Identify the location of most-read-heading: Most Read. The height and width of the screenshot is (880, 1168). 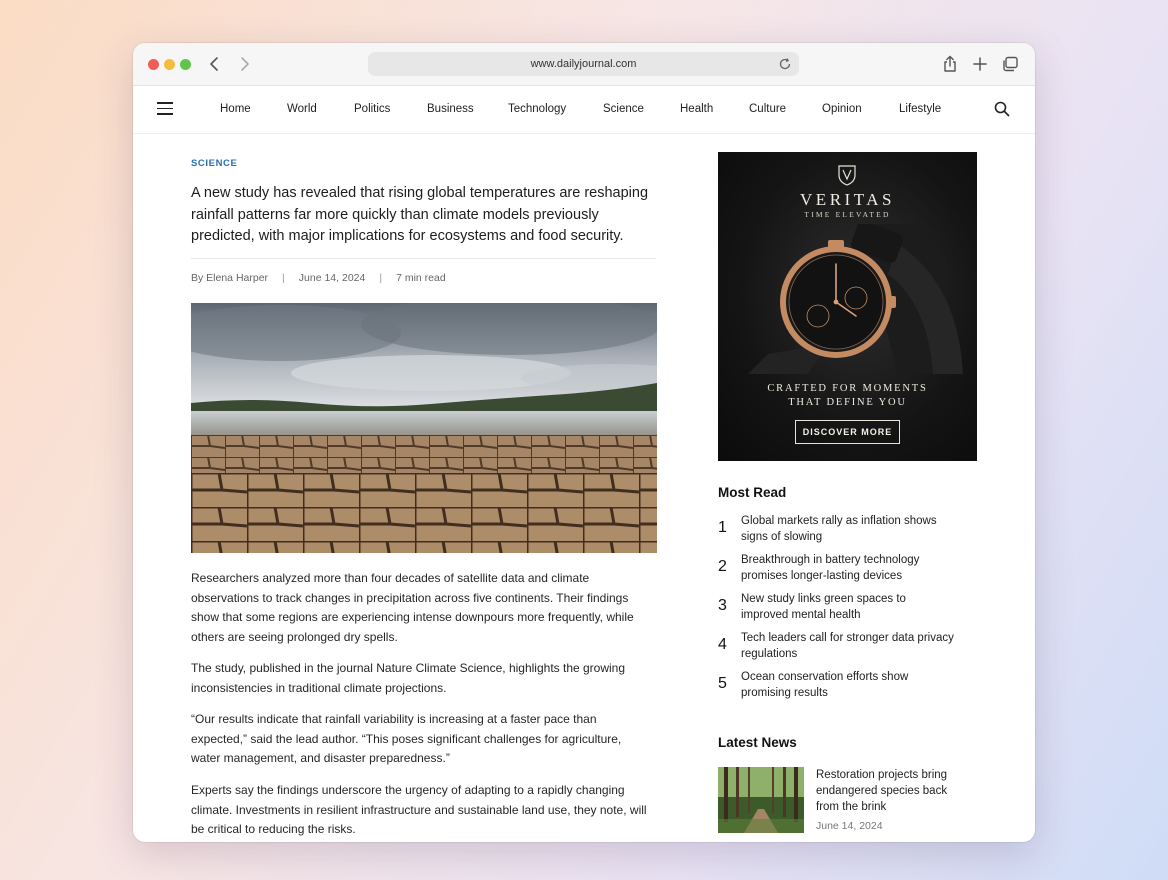
(752, 492).